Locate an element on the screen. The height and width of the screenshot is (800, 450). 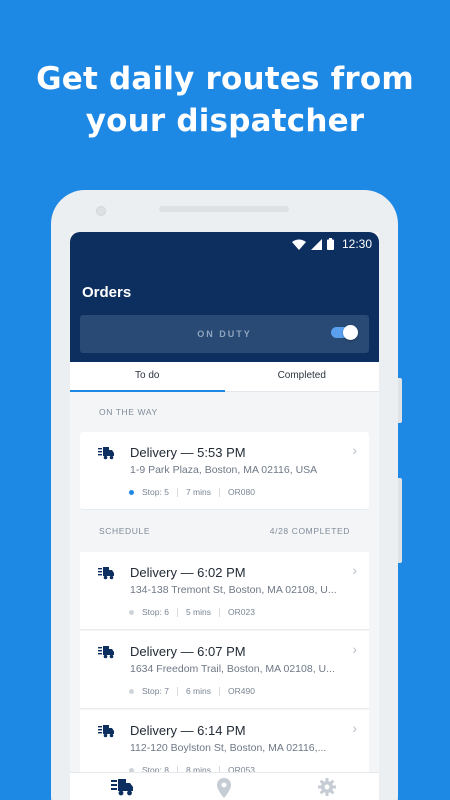
headline-line-1: Get daily routes from is located at coordinates (225, 79).